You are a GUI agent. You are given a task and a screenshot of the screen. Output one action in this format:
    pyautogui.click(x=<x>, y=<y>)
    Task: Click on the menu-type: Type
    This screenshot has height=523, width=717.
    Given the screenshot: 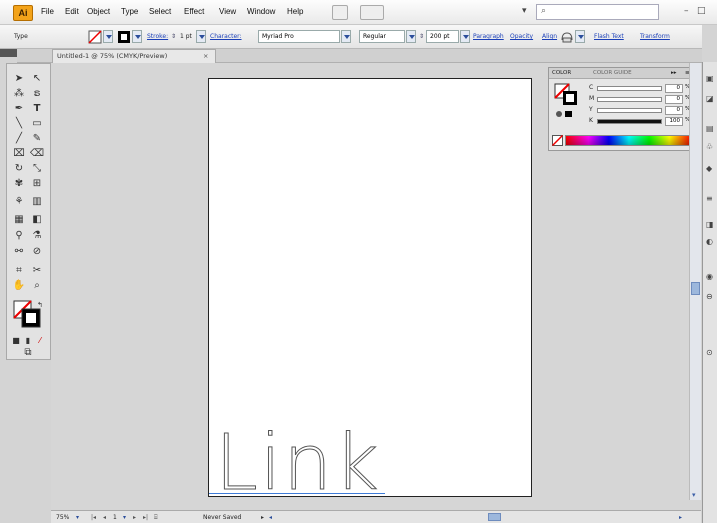 What is the action you would take?
    pyautogui.click(x=129, y=11)
    